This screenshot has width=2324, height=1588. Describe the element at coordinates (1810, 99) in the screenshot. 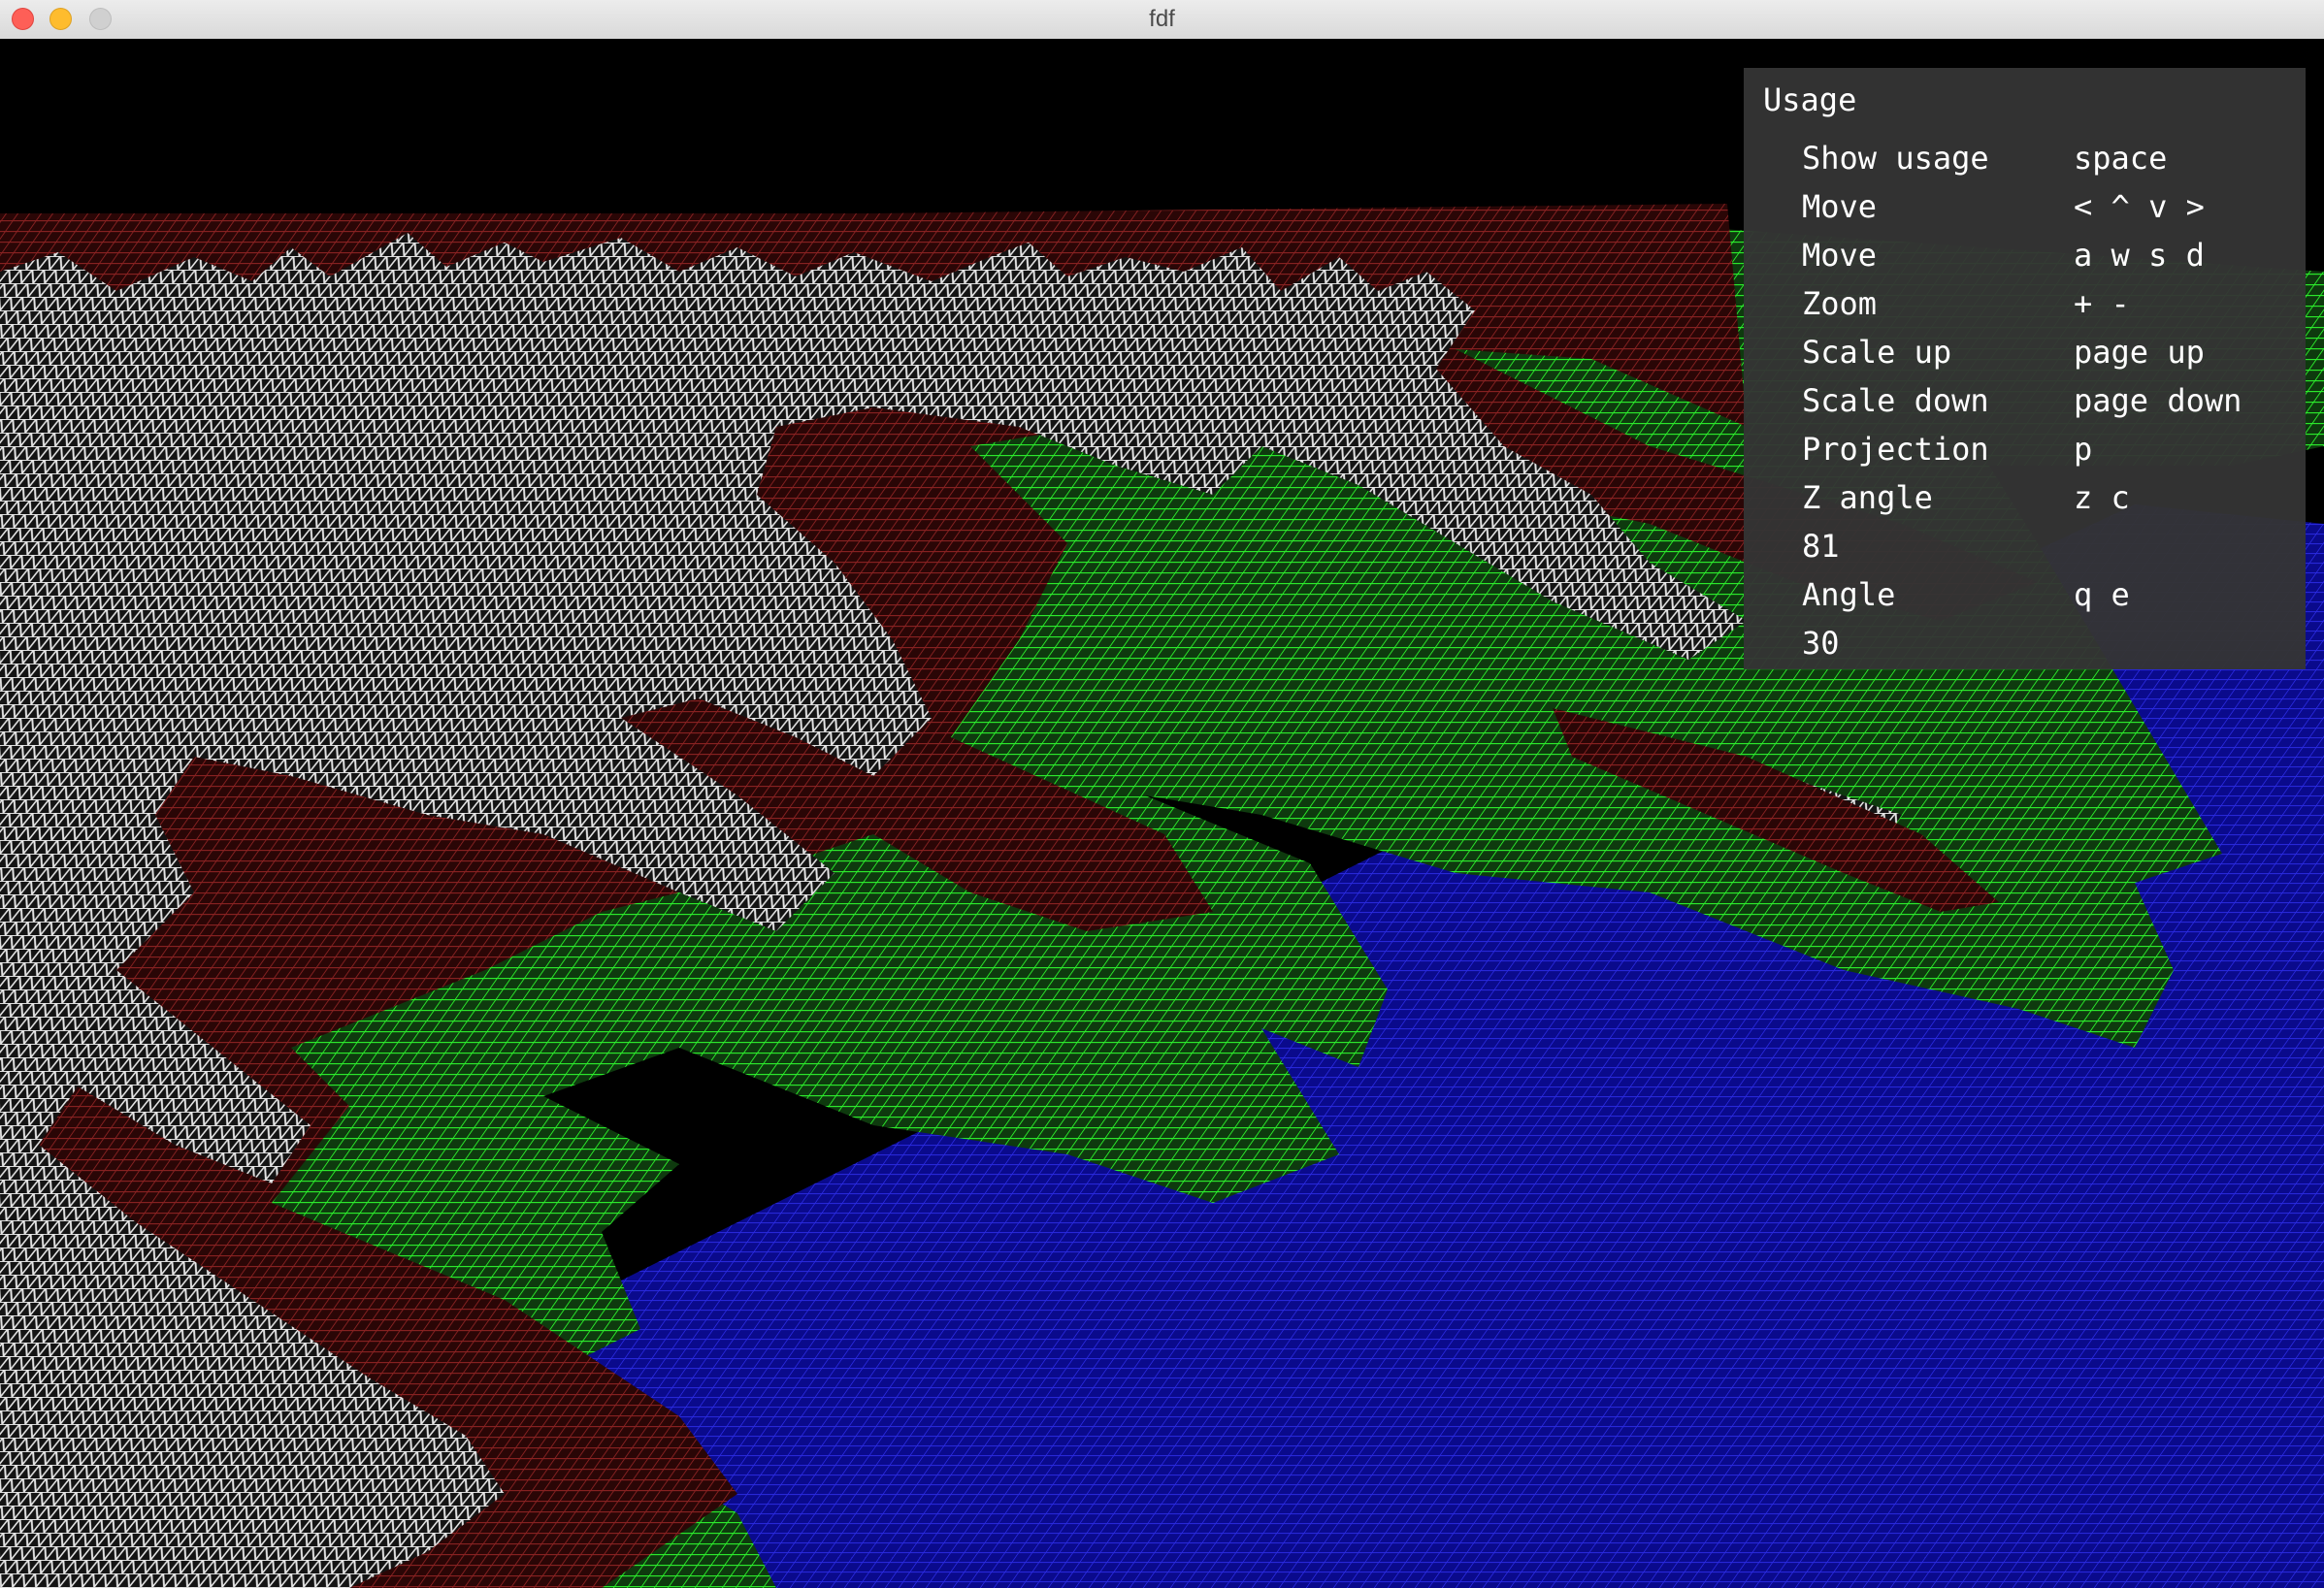

I see `usage-title: Usage` at that location.